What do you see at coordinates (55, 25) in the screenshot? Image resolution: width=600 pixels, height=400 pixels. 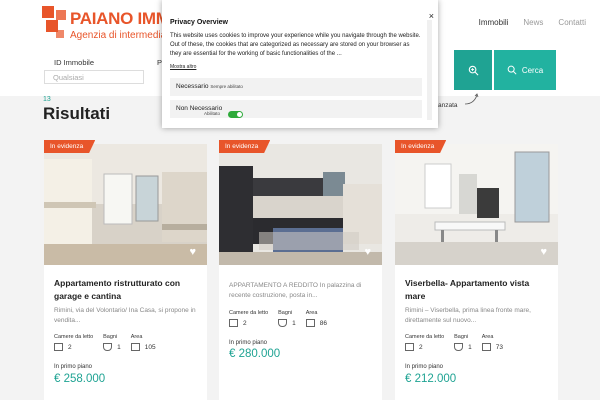 I see `logo-mark-icon` at bounding box center [55, 25].